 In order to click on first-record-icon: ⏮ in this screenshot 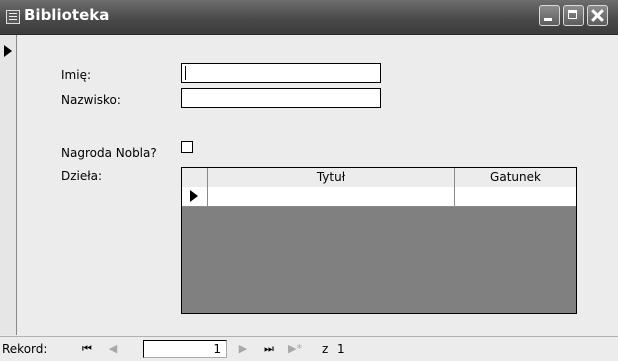, I will do `click(87, 348)`.